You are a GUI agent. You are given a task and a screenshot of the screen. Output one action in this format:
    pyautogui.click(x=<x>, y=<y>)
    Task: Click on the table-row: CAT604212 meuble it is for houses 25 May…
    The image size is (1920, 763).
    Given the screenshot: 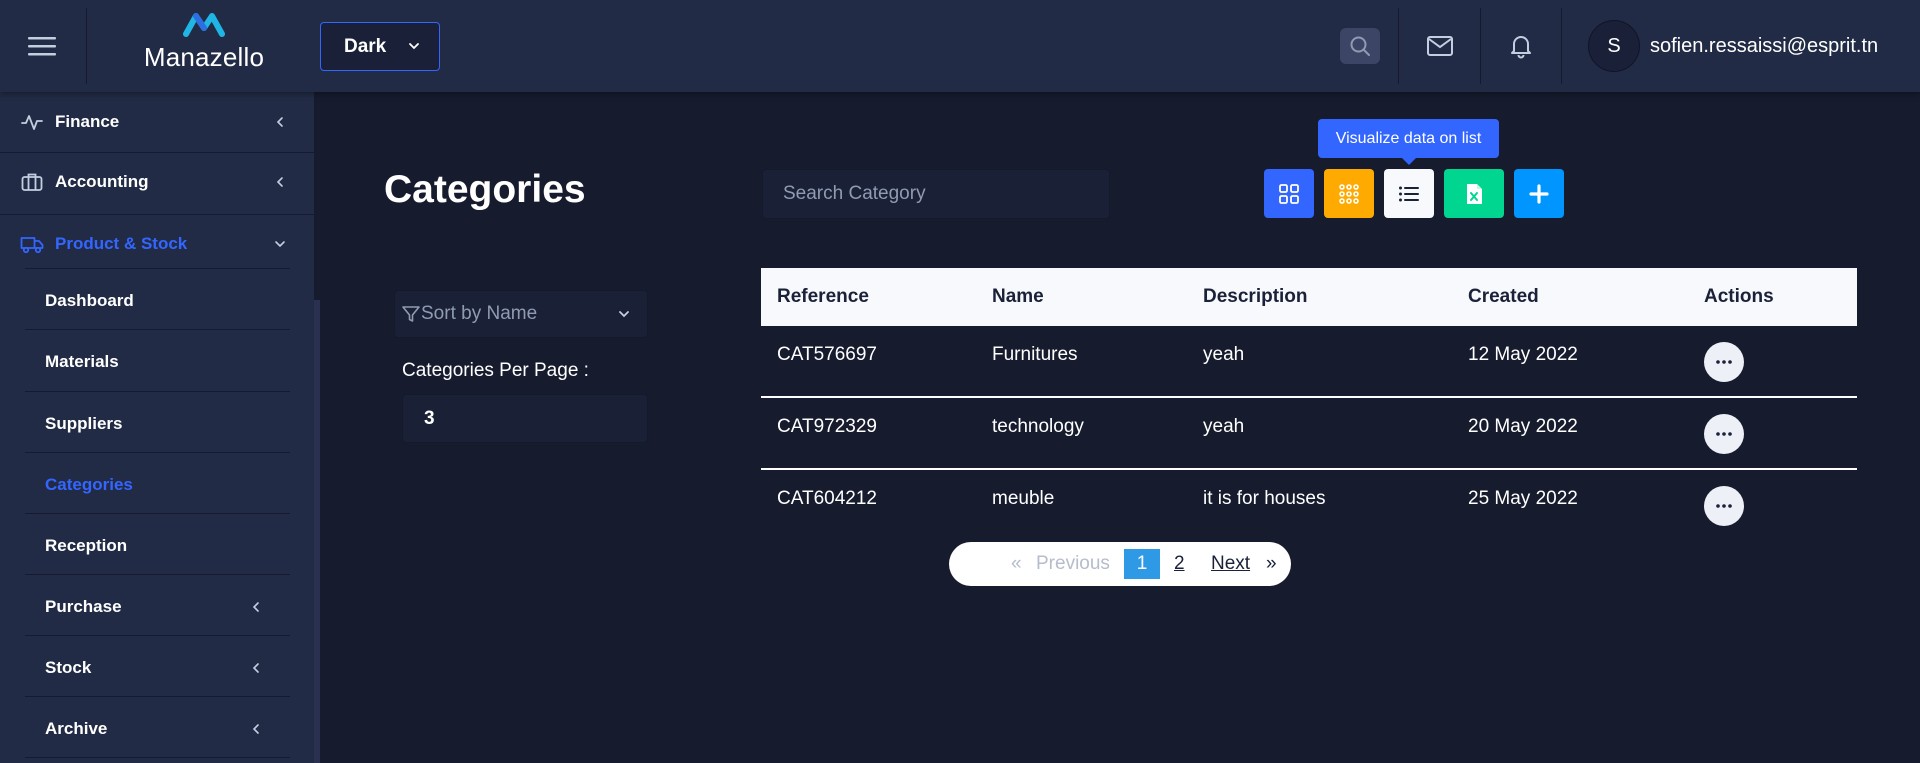 What is the action you would take?
    pyautogui.click(x=1309, y=506)
    